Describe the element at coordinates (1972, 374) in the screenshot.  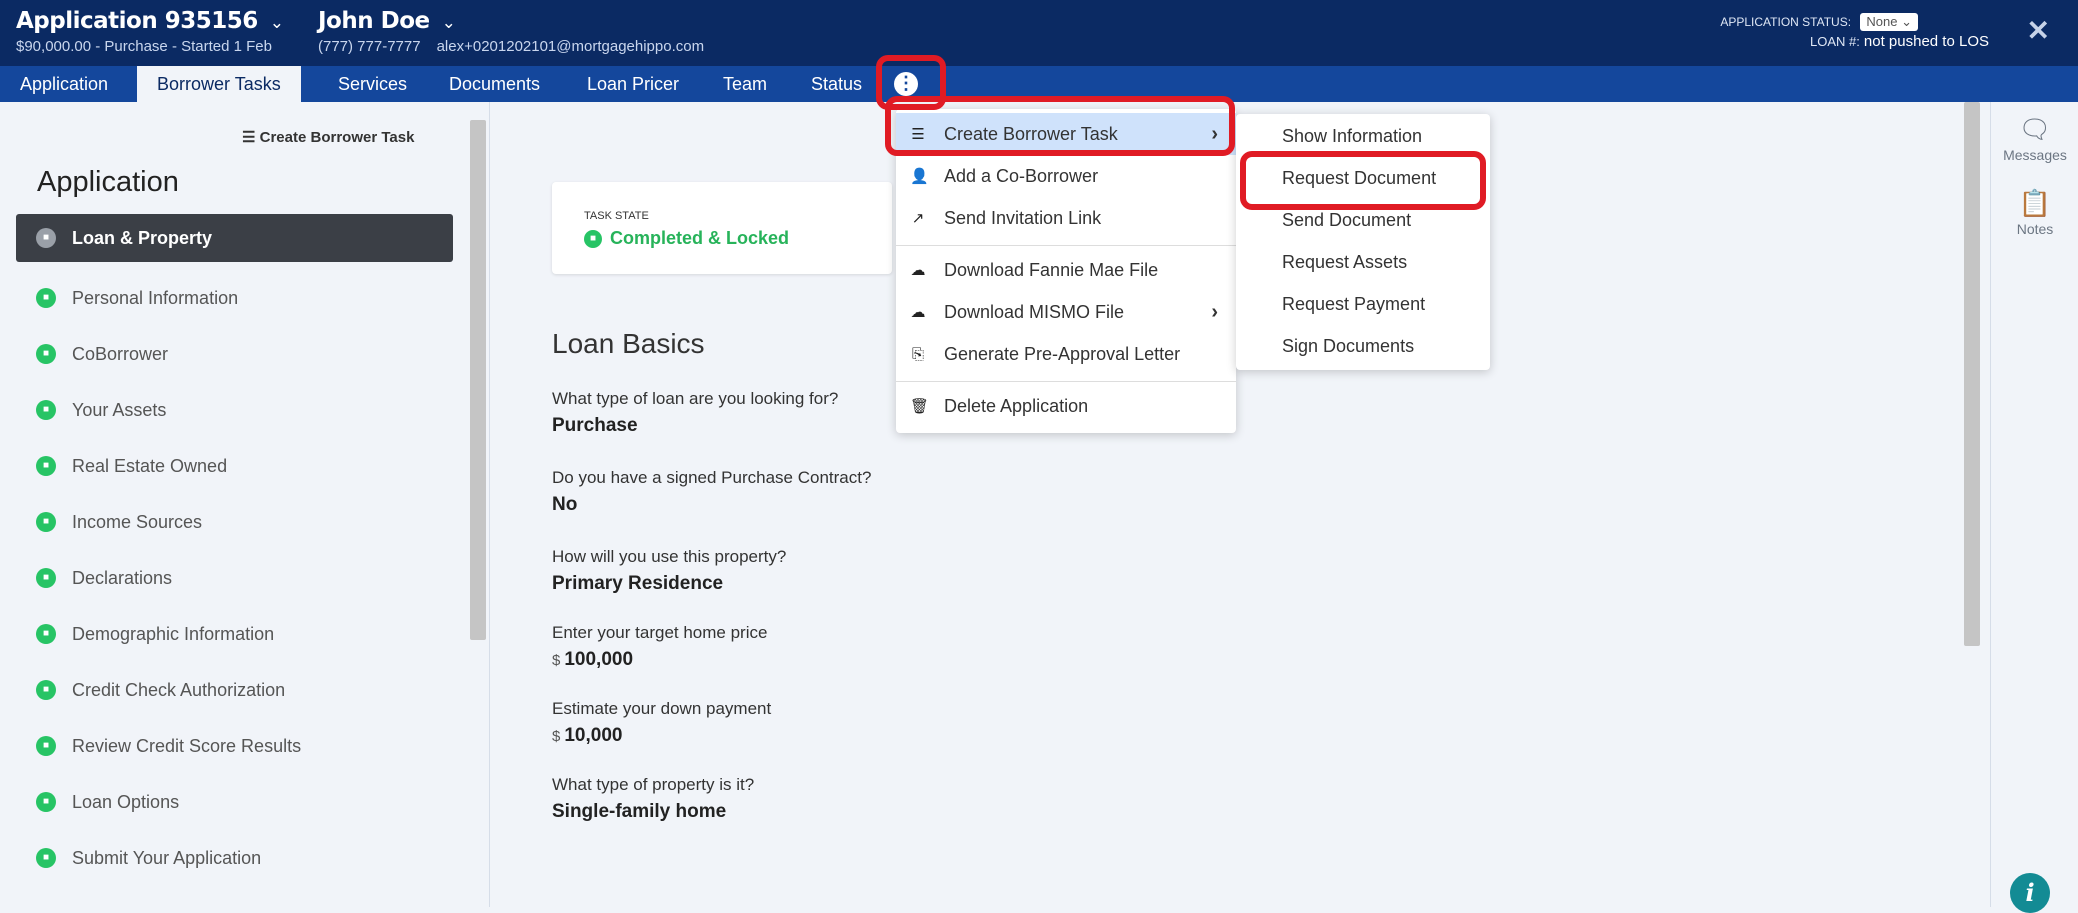
I see `main-scrollbar` at that location.